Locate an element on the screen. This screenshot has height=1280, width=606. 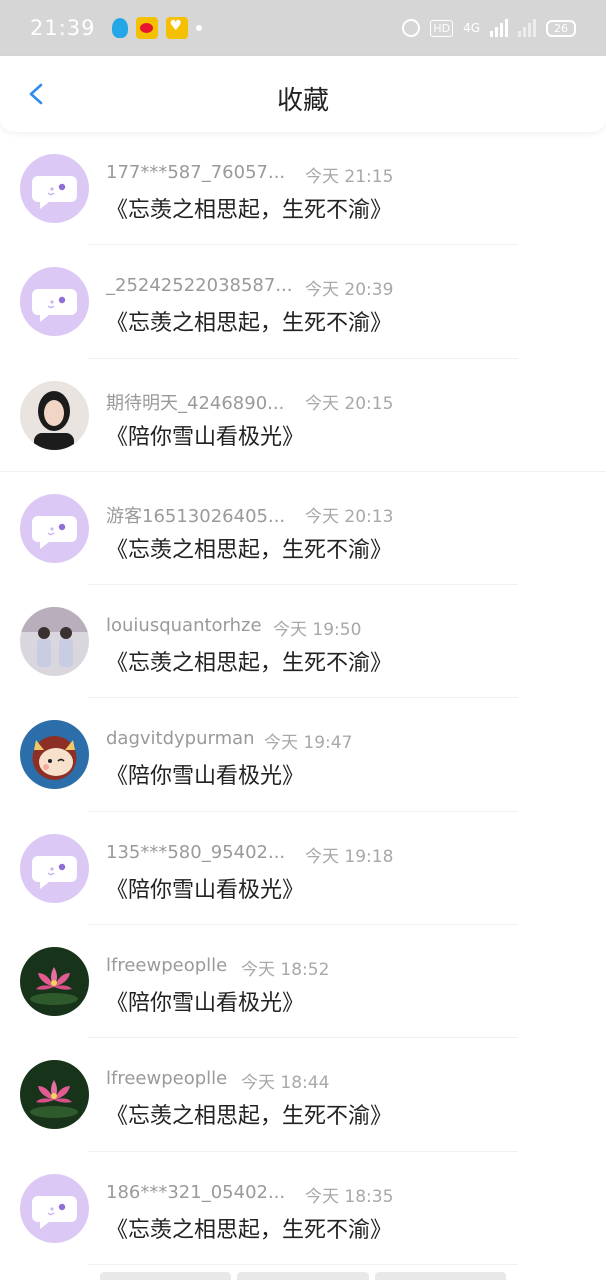
favorite-time: 今天 21:15 is located at coordinates (349, 177).